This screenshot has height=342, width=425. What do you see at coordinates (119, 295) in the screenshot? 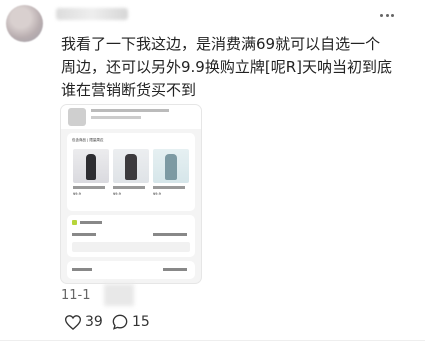
I see `date-blurred` at bounding box center [119, 295].